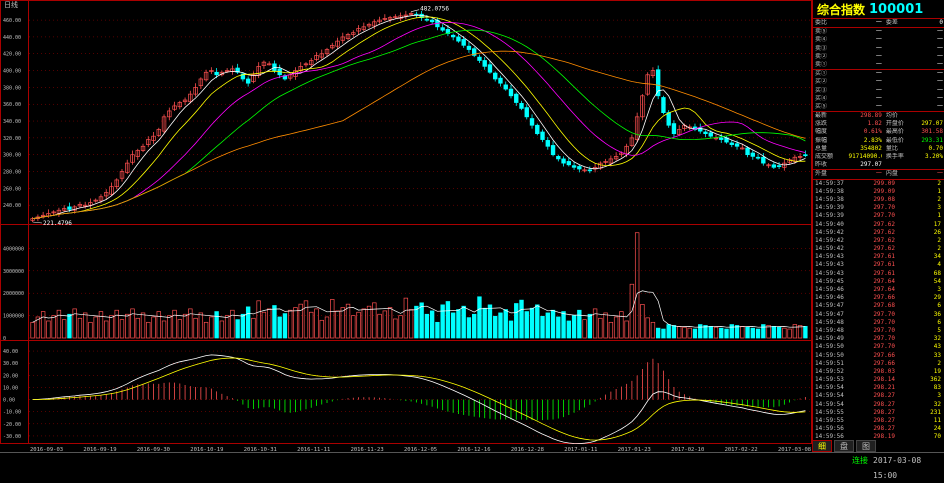 This screenshot has width=944, height=483. I want to click on order-book-row: 买① 一 一, so click(878, 73).